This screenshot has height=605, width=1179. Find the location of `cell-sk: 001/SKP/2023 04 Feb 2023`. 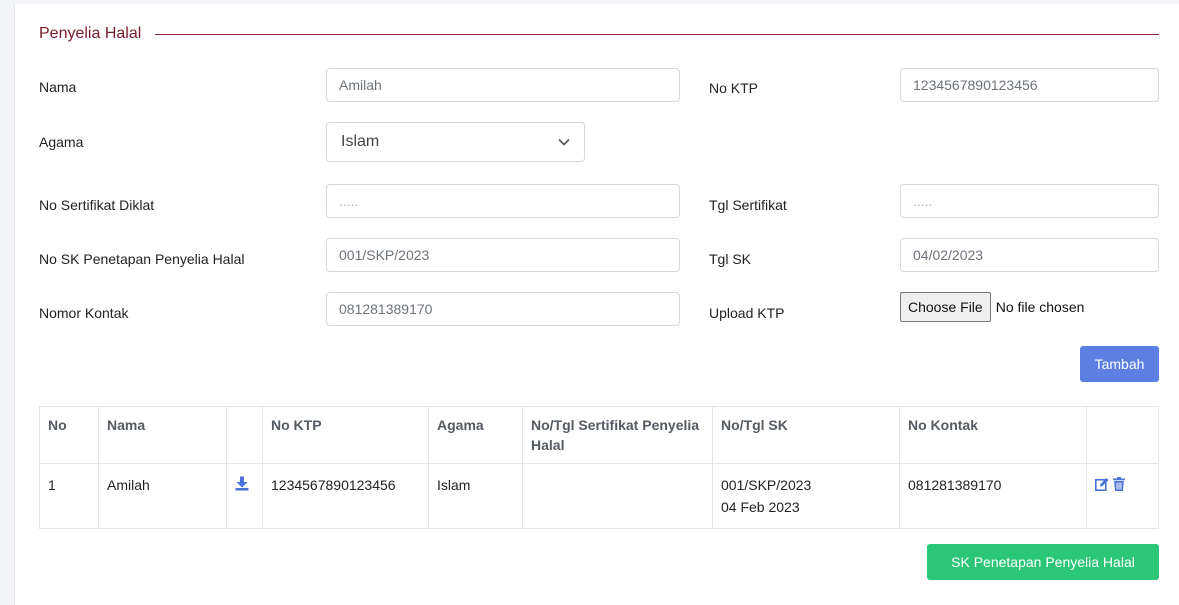

cell-sk: 001/SKP/2023 04 Feb 2023 is located at coordinates (806, 496).